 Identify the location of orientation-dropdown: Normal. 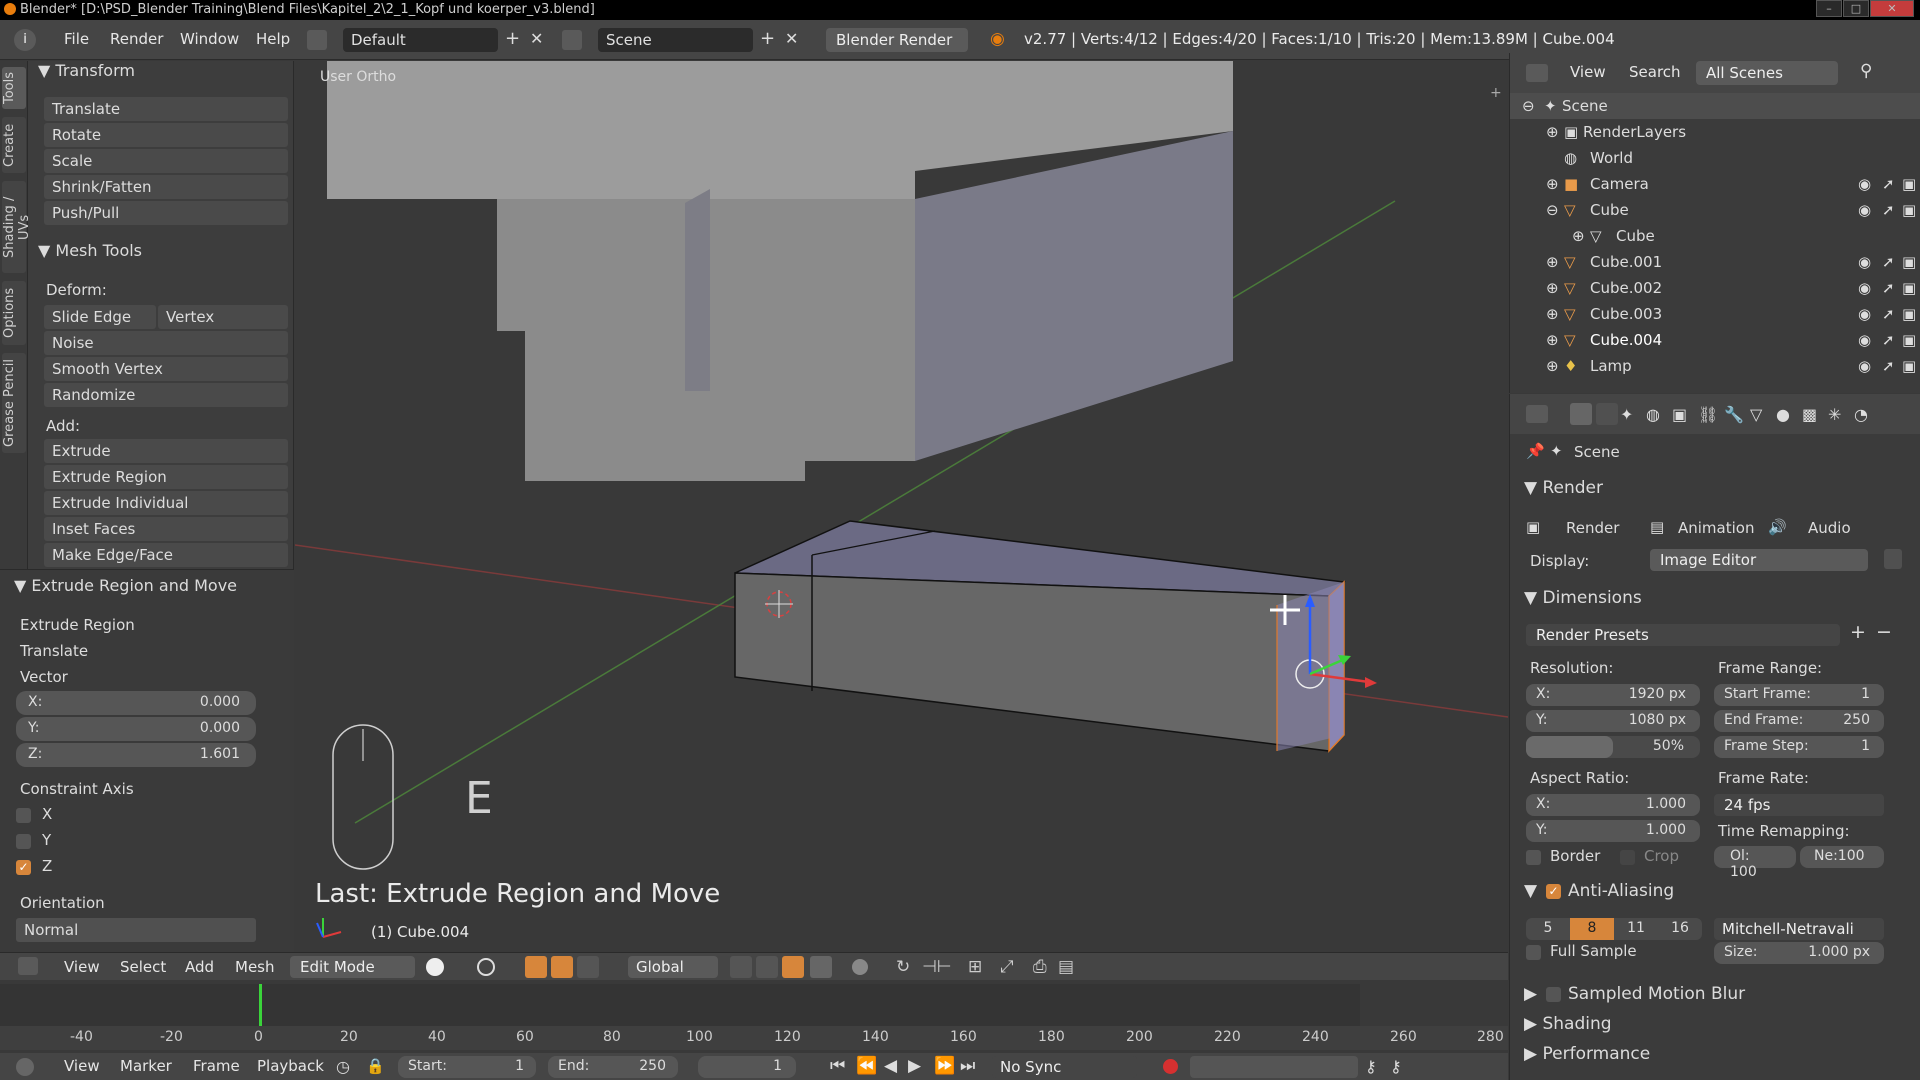
(136, 930).